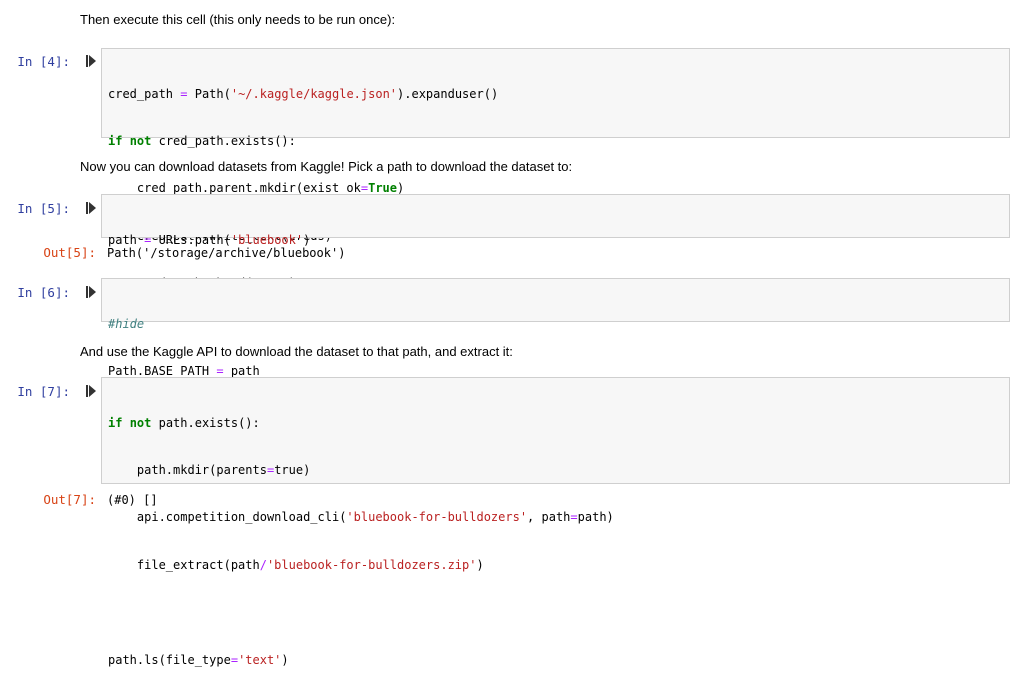 Image resolution: width=1024 pixels, height=700 pixels. Describe the element at coordinates (132, 500) in the screenshot. I see `cell-output: (#0) []` at that location.